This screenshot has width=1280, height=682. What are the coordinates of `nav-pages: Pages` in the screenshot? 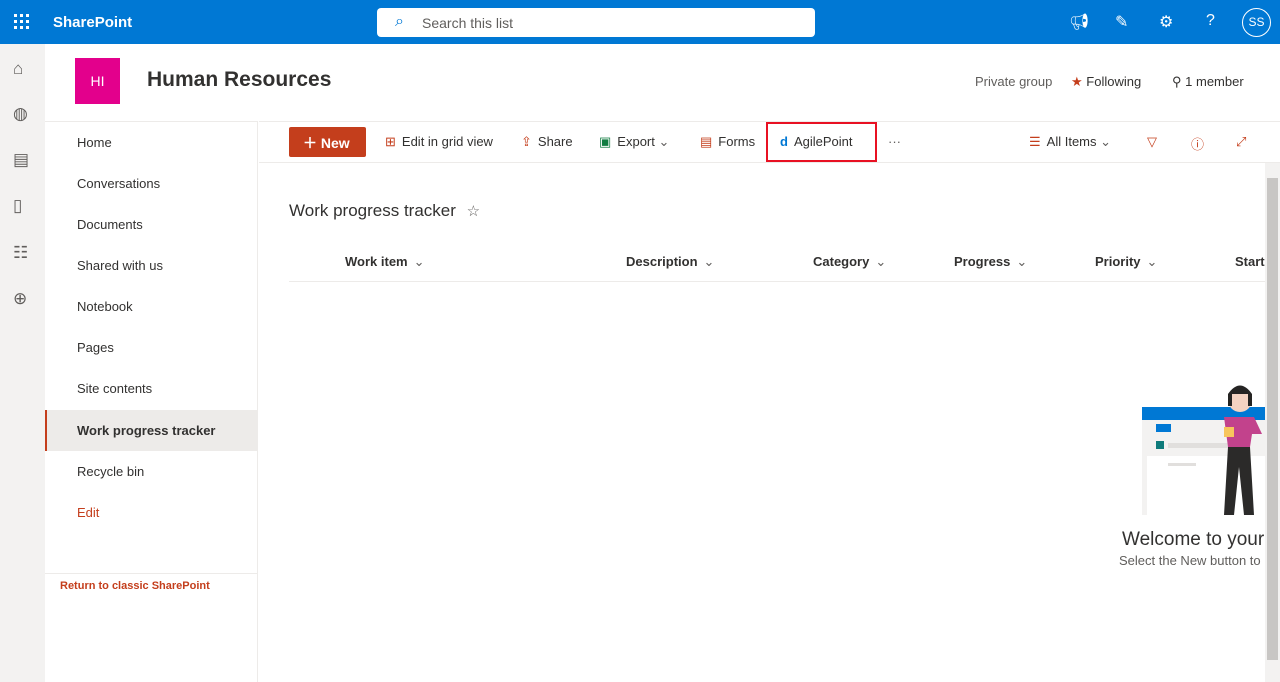 It's located at (151, 347).